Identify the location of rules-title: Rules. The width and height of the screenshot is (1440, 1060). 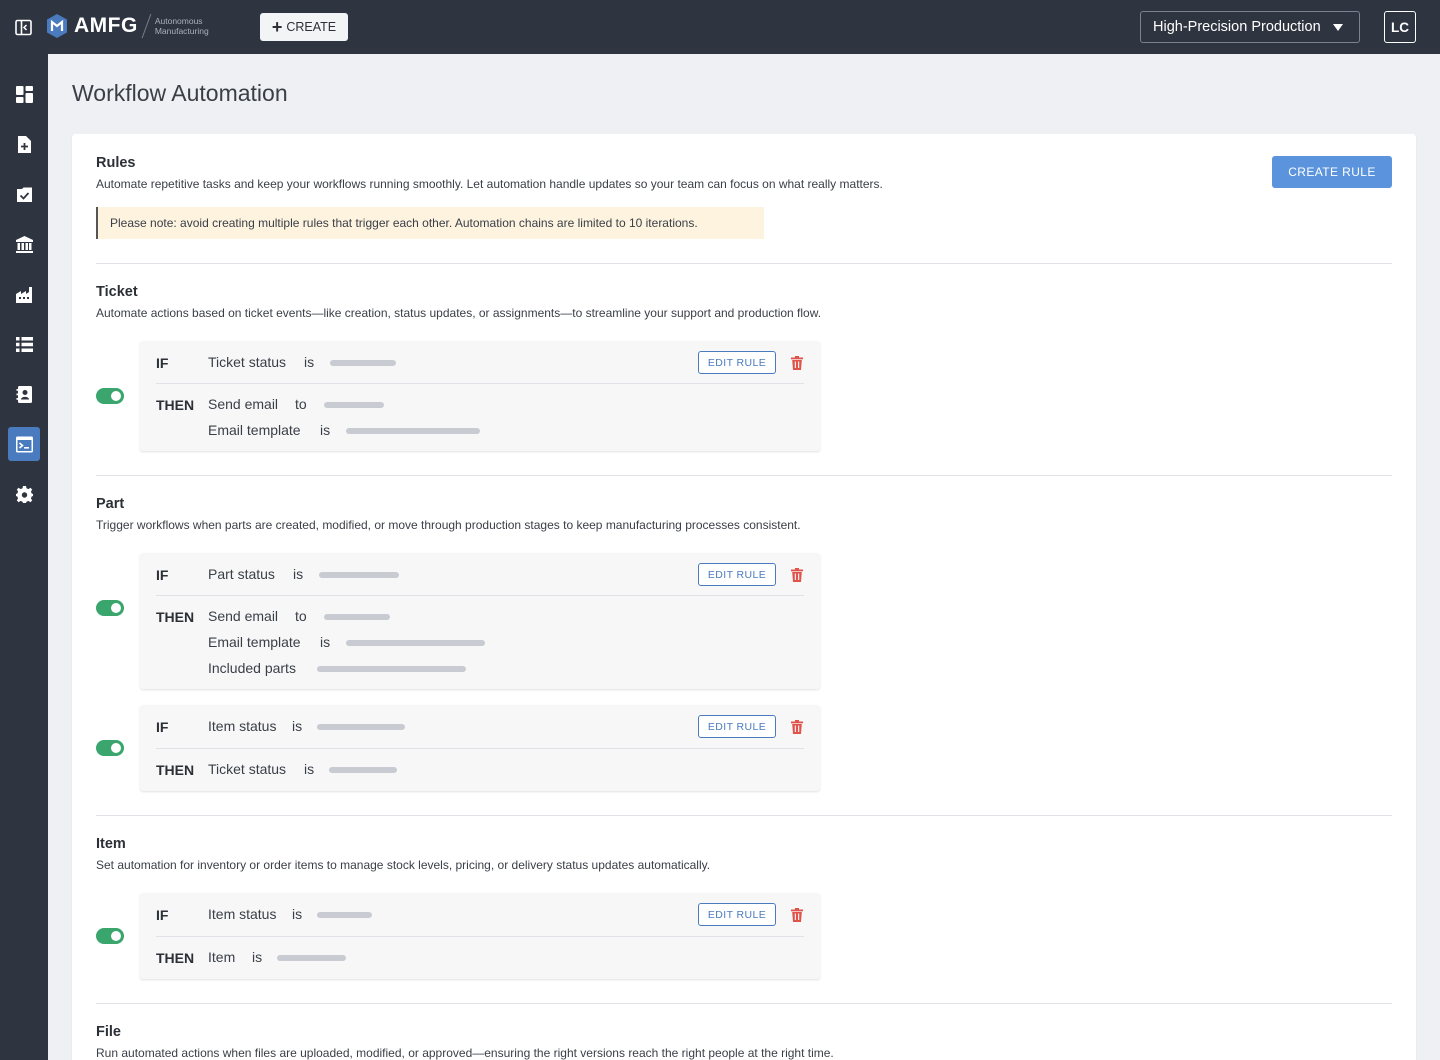
(116, 163).